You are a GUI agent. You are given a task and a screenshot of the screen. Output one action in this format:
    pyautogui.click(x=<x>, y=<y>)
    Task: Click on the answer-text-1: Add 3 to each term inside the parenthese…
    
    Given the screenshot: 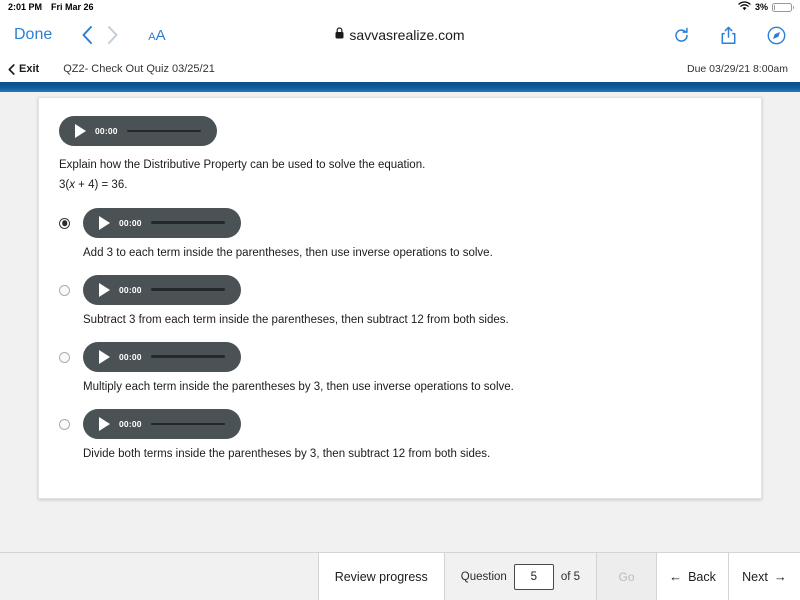 What is the action you would take?
    pyautogui.click(x=288, y=252)
    